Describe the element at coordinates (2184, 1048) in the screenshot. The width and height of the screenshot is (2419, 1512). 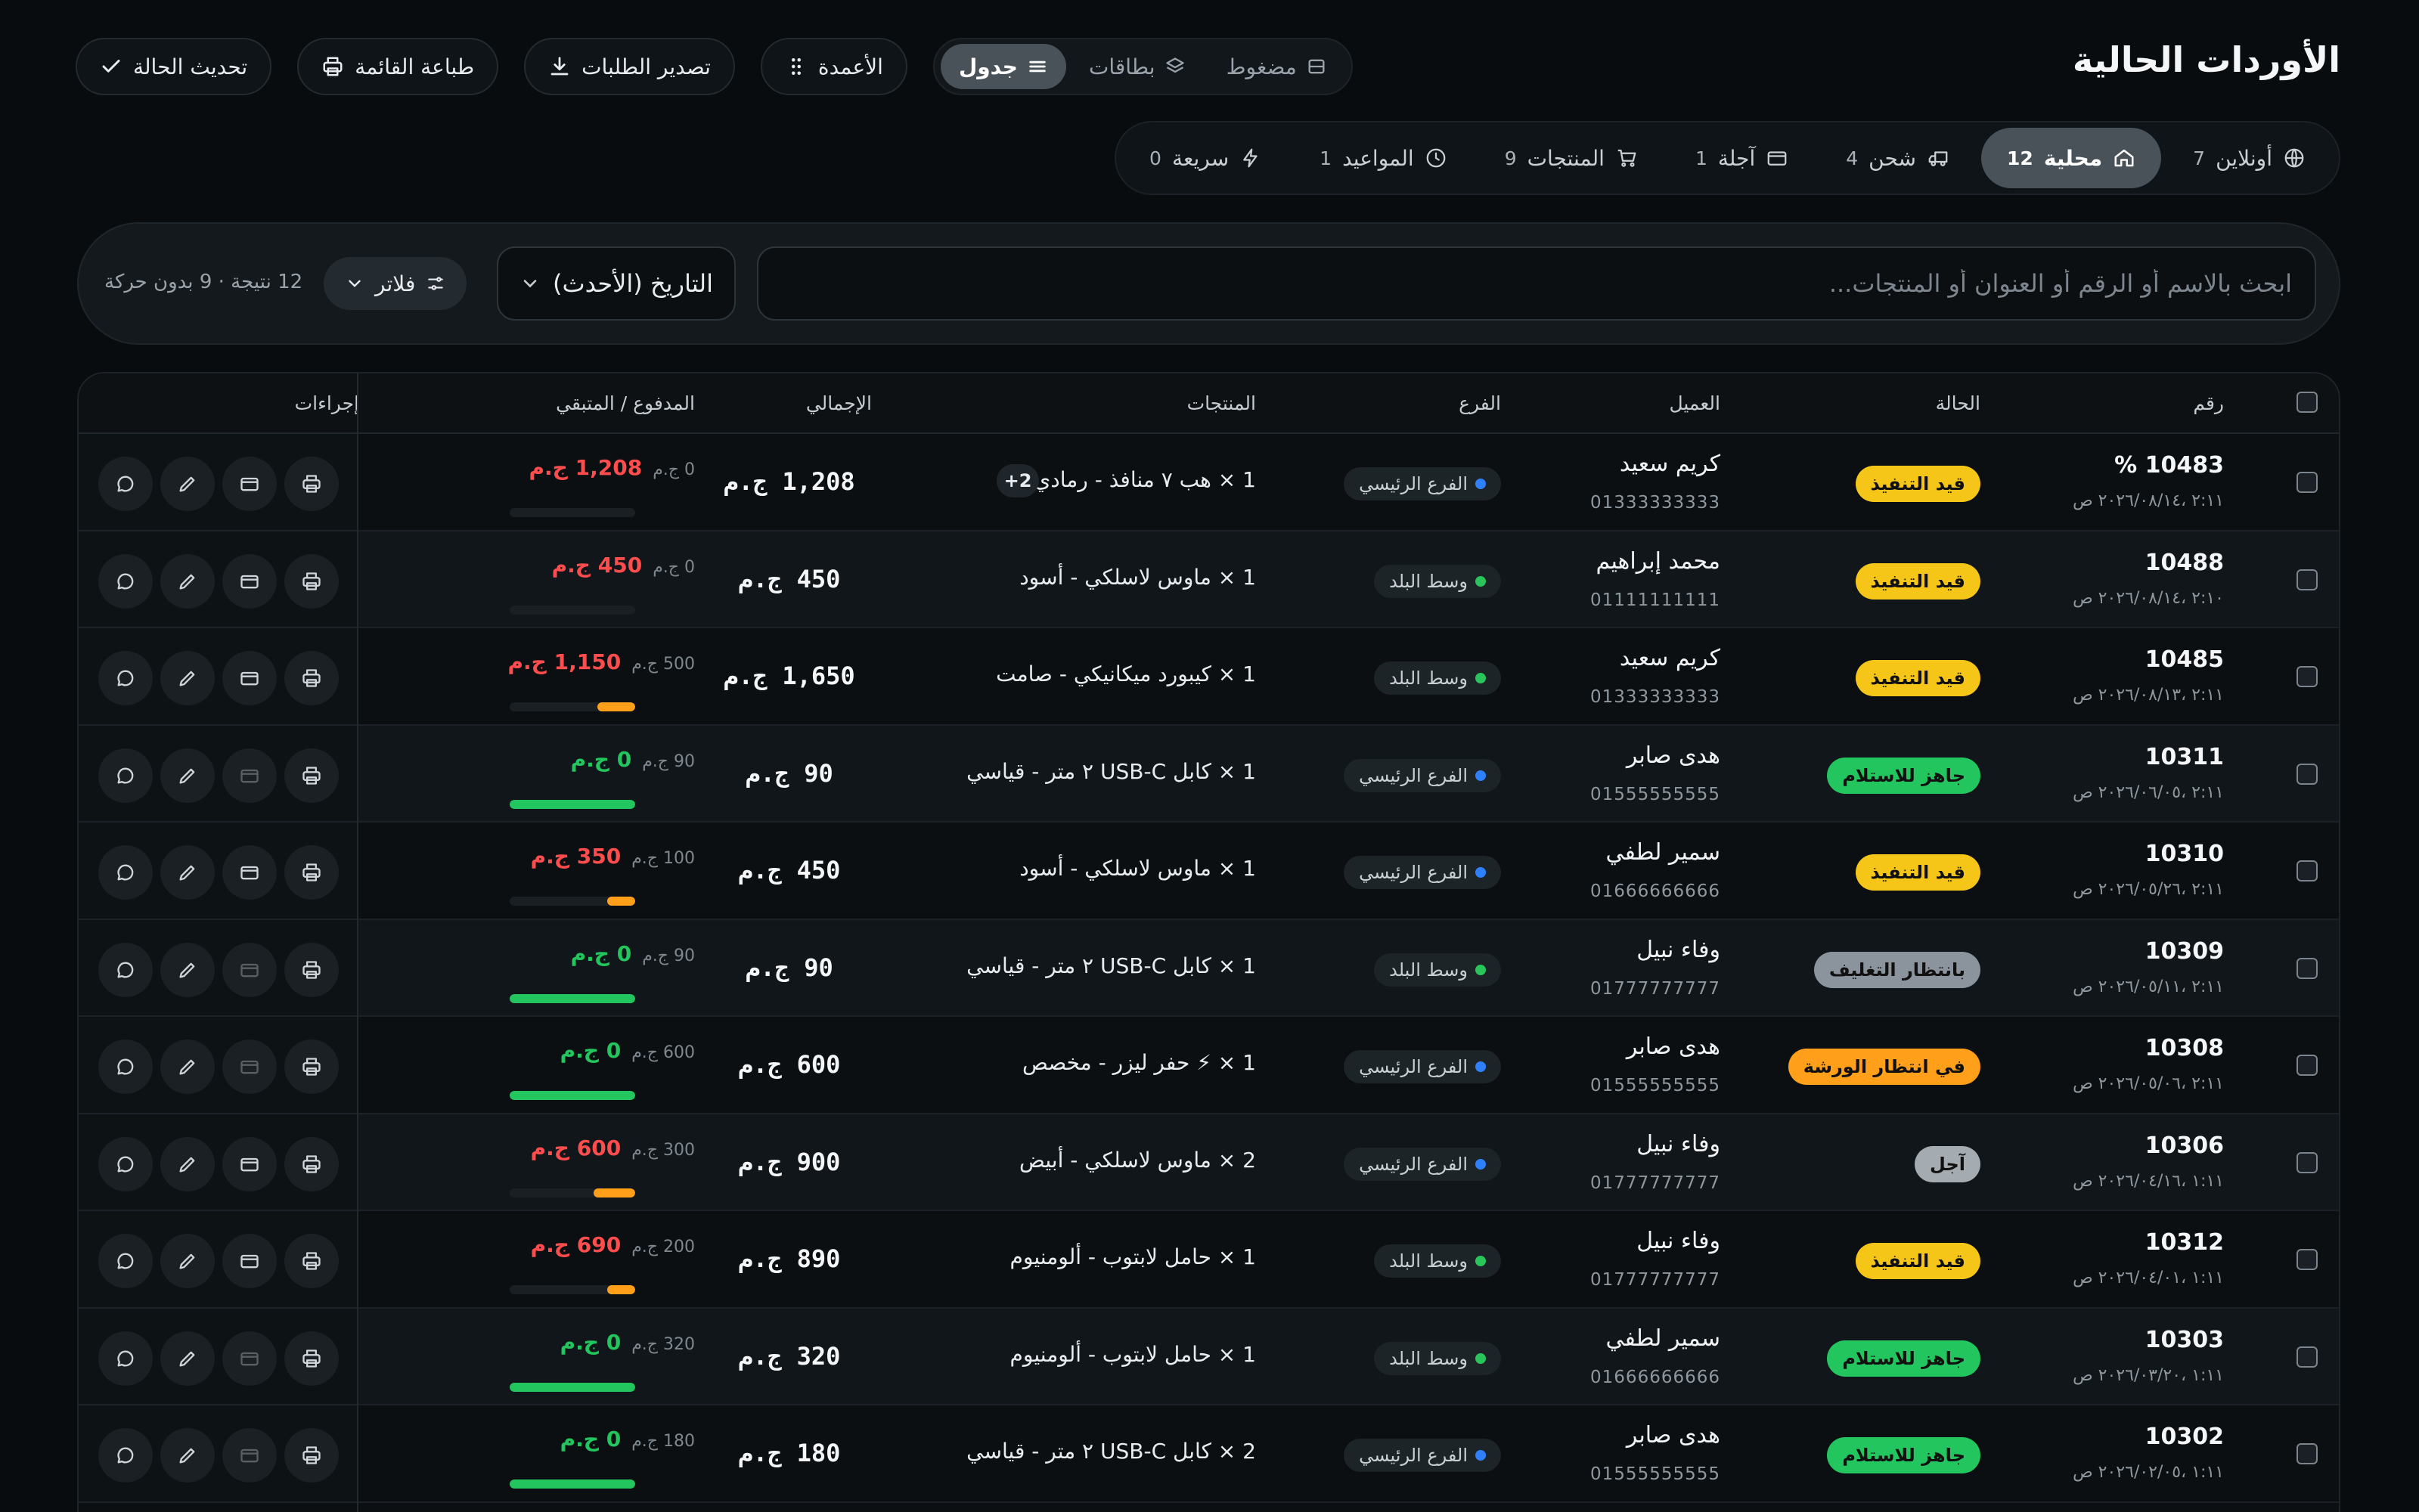
I see `order-number: 10308` at that location.